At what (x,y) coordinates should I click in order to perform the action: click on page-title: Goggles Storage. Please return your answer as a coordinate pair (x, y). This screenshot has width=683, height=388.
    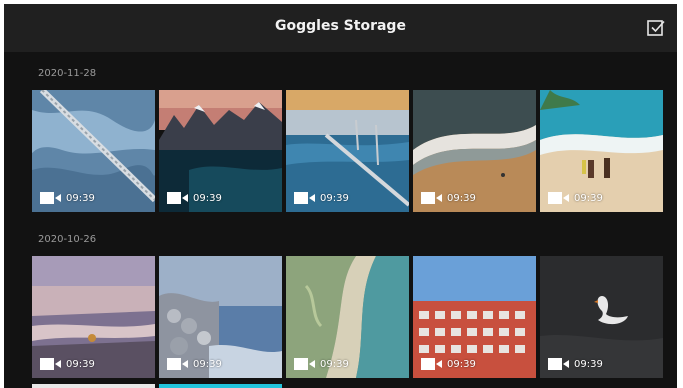
    Looking at the image, I should click on (340, 26).